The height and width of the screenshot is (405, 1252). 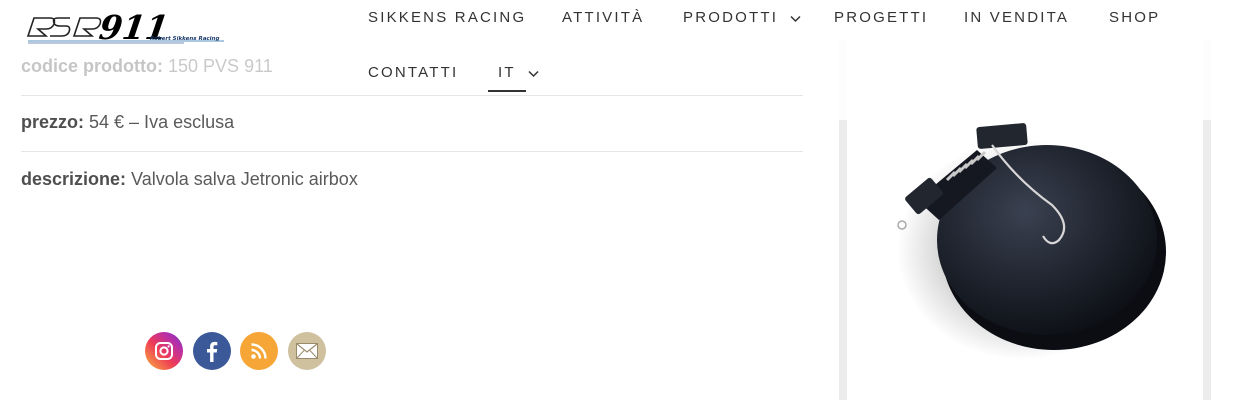 I want to click on site-logo: 911 Robert Sikkens Racing, so click(x=126, y=30).